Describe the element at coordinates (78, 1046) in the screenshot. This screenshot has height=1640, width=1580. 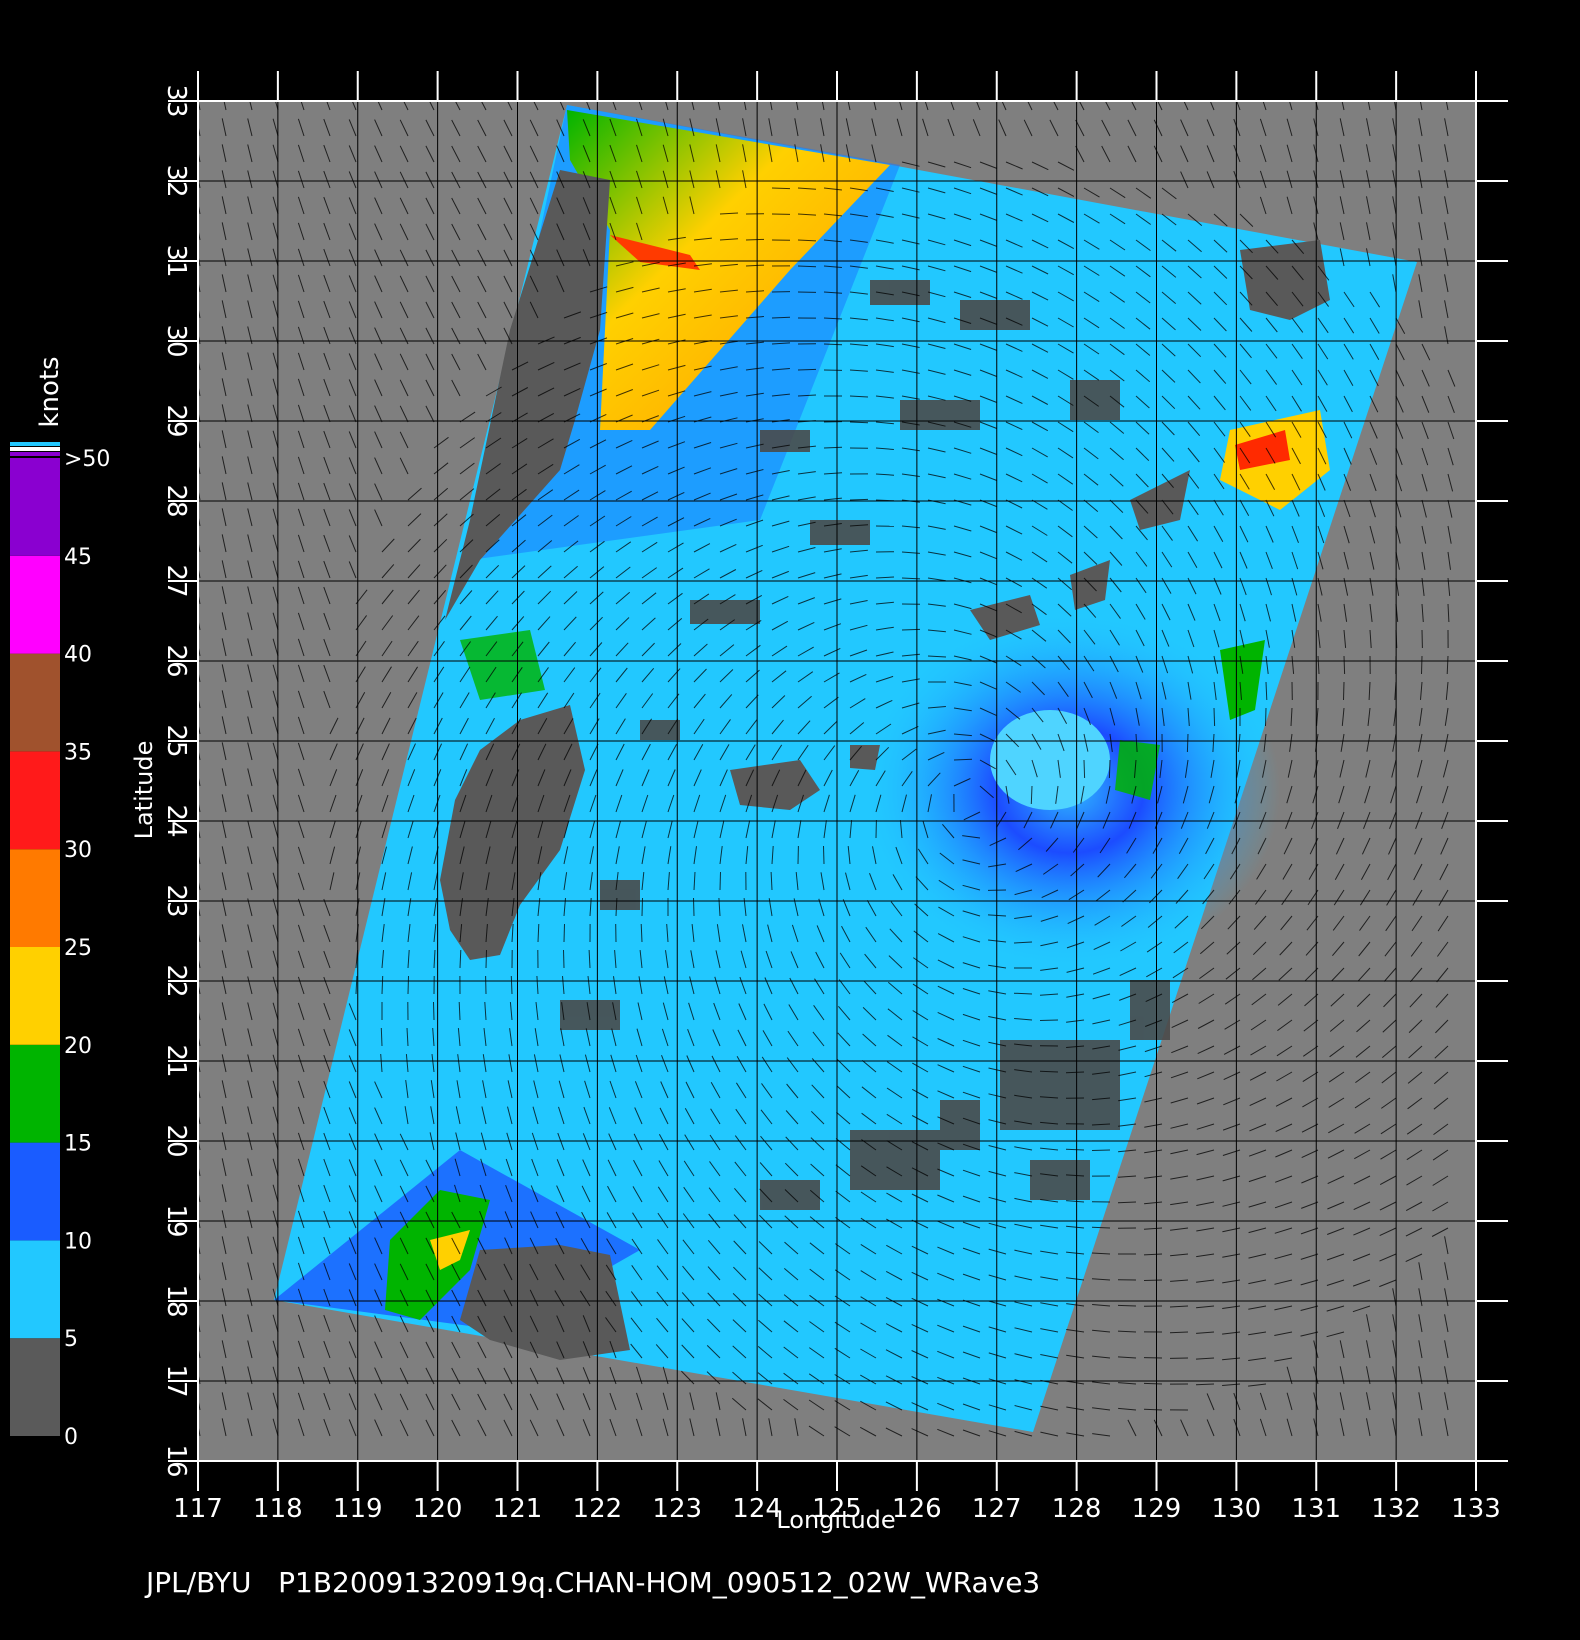
I see `colorbar-tick-label: 20` at that location.